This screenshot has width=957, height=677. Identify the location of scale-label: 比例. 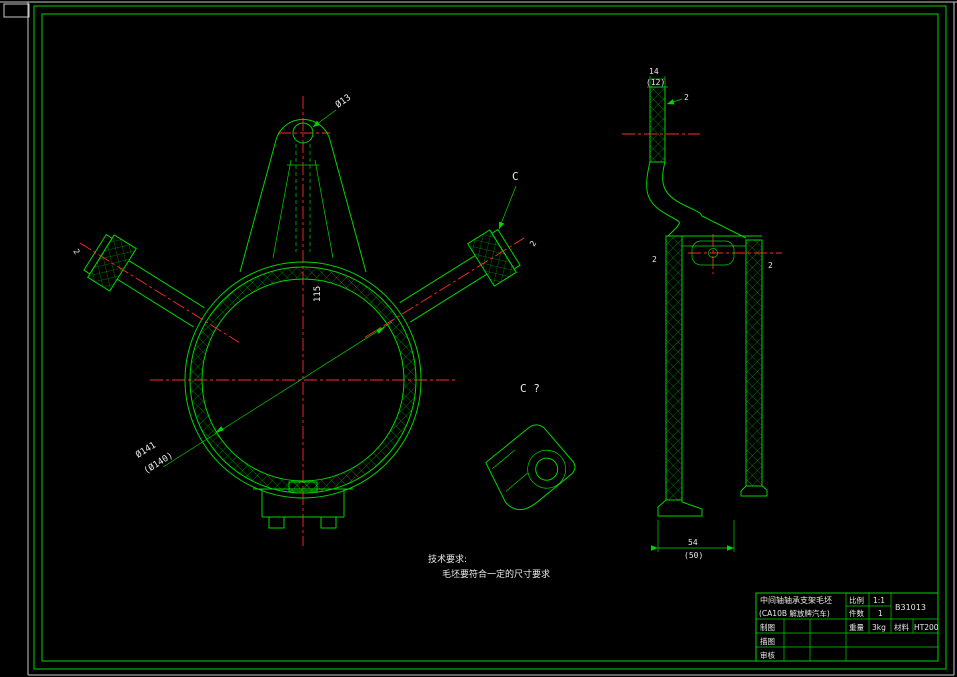
(856, 600).